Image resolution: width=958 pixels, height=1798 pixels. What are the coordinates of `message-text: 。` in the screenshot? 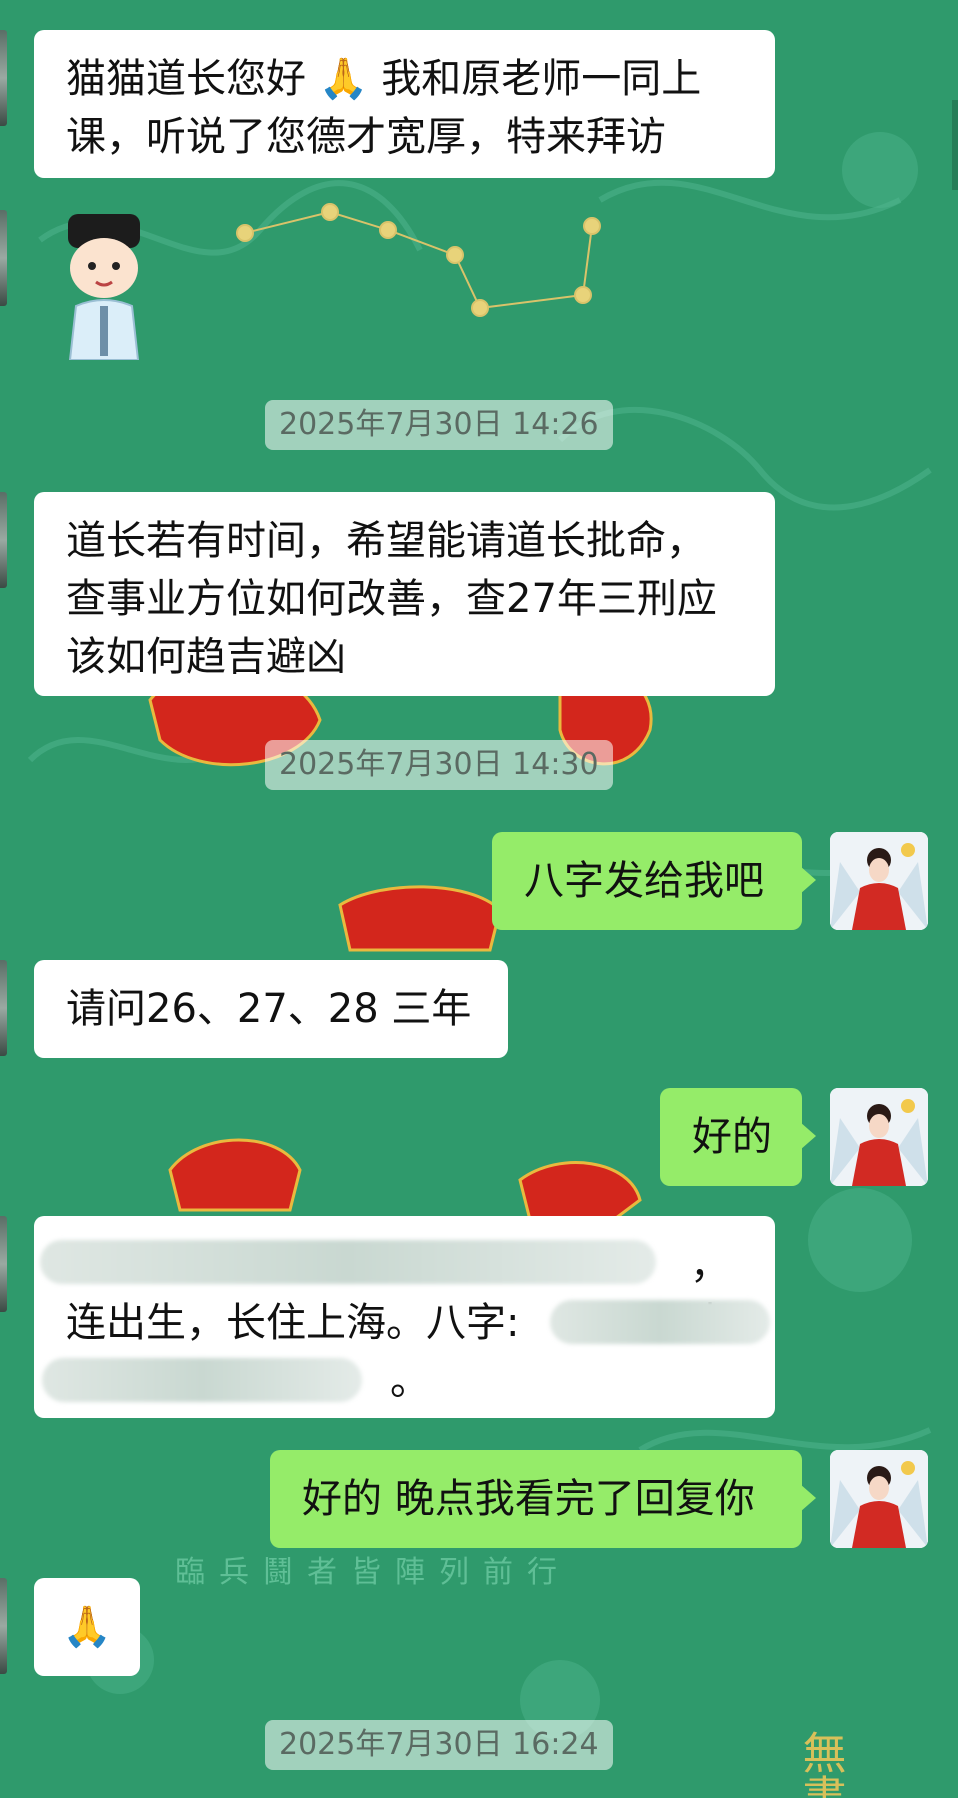 It's located at (410, 1381).